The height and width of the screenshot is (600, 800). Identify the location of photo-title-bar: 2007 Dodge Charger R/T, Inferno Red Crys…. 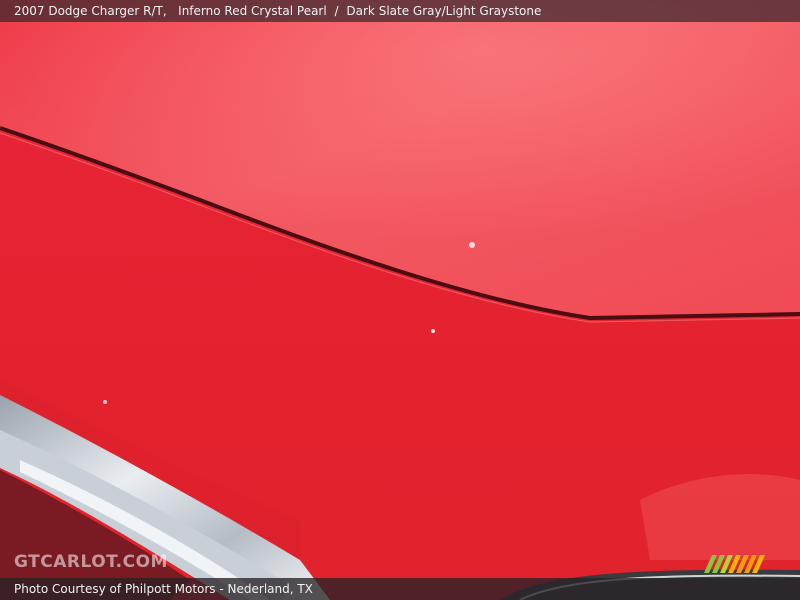
(400, 11).